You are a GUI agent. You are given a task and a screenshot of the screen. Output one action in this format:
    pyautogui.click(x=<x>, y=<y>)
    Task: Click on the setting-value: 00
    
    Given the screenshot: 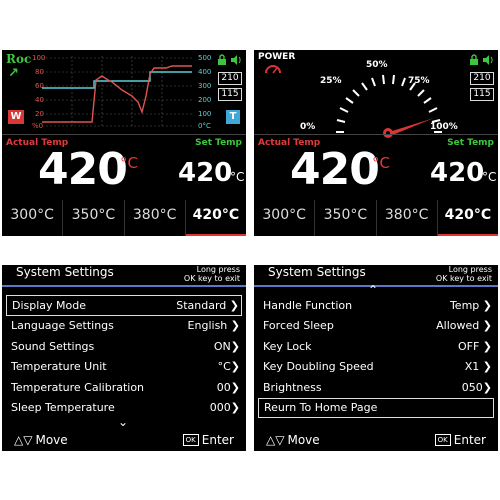 What is the action you would take?
    pyautogui.click(x=223, y=387)
    